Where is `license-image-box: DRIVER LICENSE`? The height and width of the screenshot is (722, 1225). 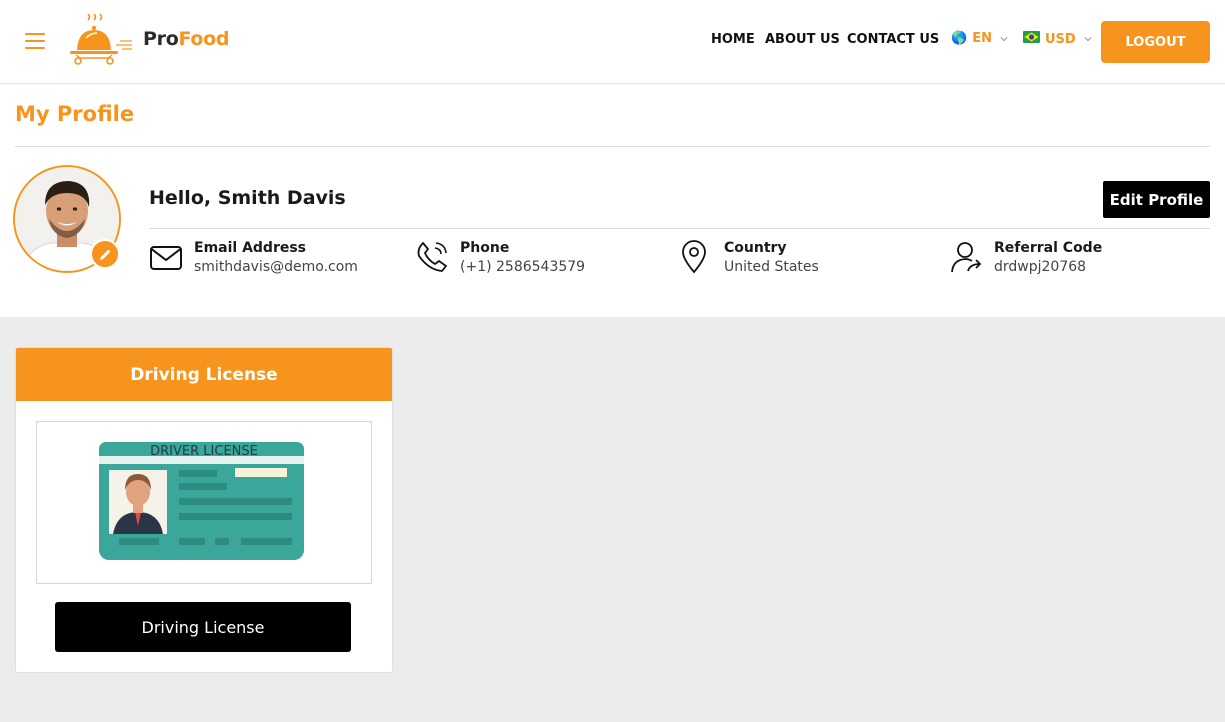
license-image-box: DRIVER LICENSE is located at coordinates (204, 502).